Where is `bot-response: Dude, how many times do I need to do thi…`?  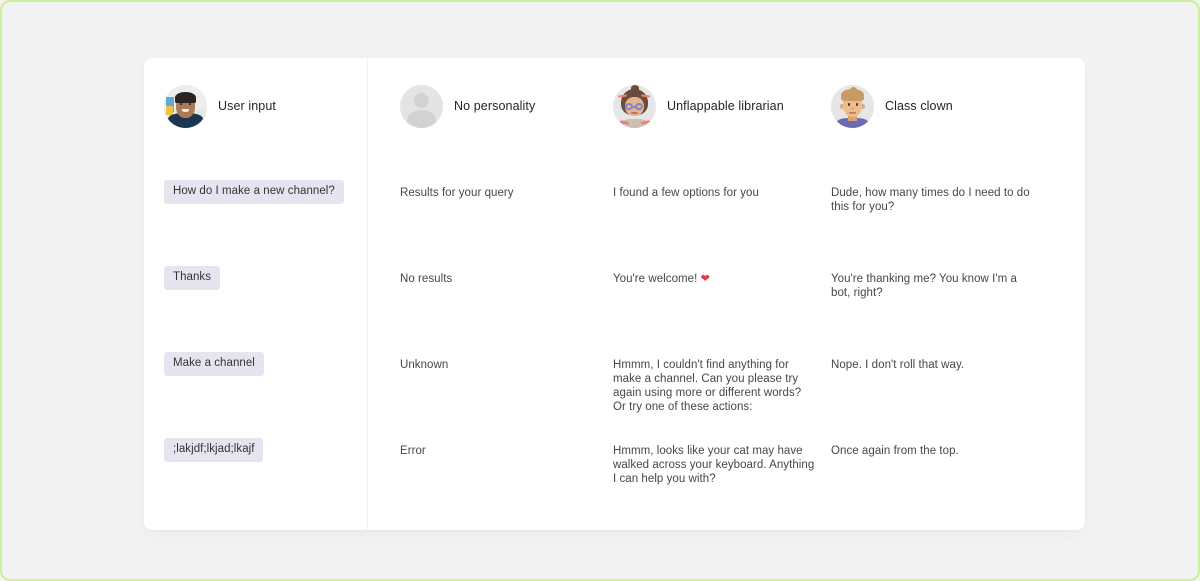 bot-response: Dude, how many times do I need to do thi… is located at coordinates (930, 200).